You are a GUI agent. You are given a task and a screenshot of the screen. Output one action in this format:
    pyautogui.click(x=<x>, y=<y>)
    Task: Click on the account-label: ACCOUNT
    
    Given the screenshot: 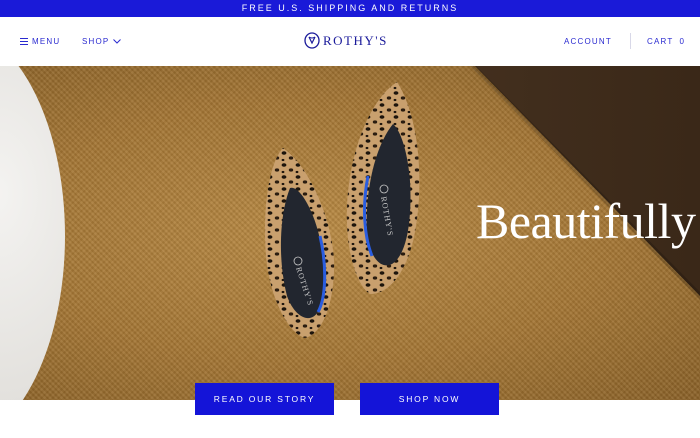 What is the action you would take?
    pyautogui.click(x=588, y=41)
    